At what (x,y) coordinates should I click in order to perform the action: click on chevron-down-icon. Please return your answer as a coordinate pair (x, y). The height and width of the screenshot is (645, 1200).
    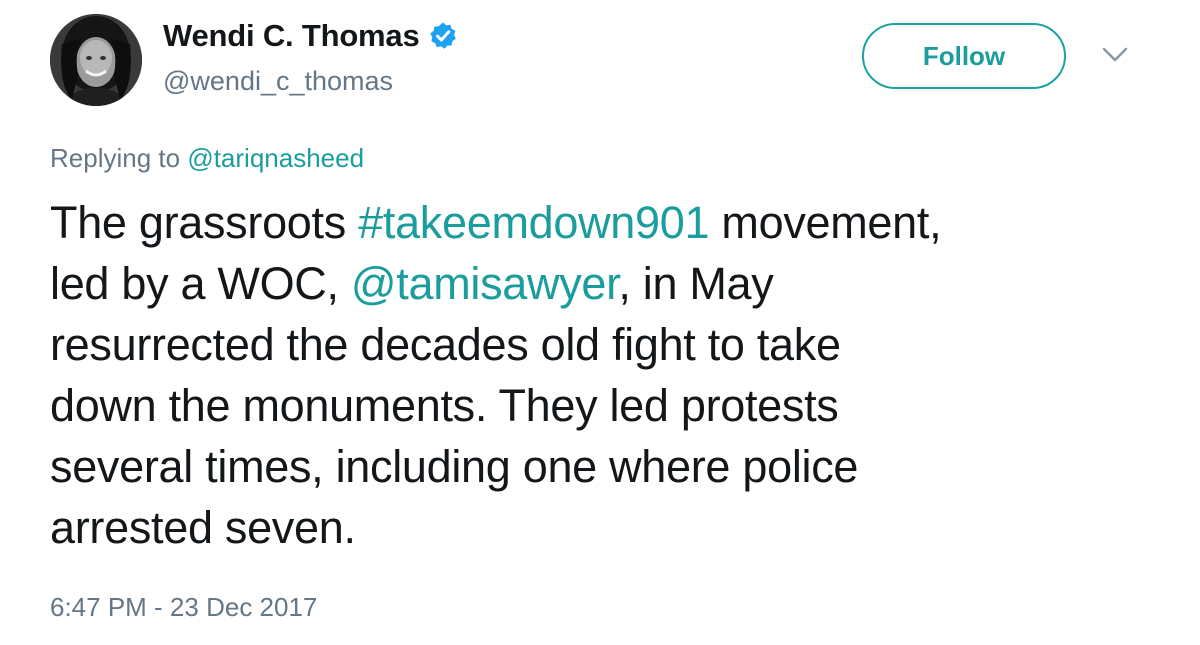
    Looking at the image, I should click on (1115, 55).